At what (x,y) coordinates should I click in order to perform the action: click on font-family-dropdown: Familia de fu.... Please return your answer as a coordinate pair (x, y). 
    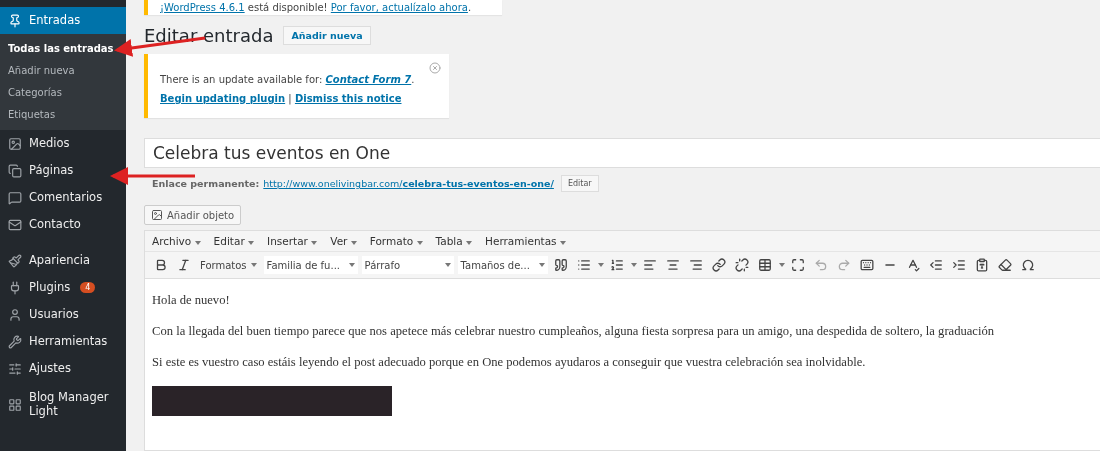
    Looking at the image, I should click on (310, 265).